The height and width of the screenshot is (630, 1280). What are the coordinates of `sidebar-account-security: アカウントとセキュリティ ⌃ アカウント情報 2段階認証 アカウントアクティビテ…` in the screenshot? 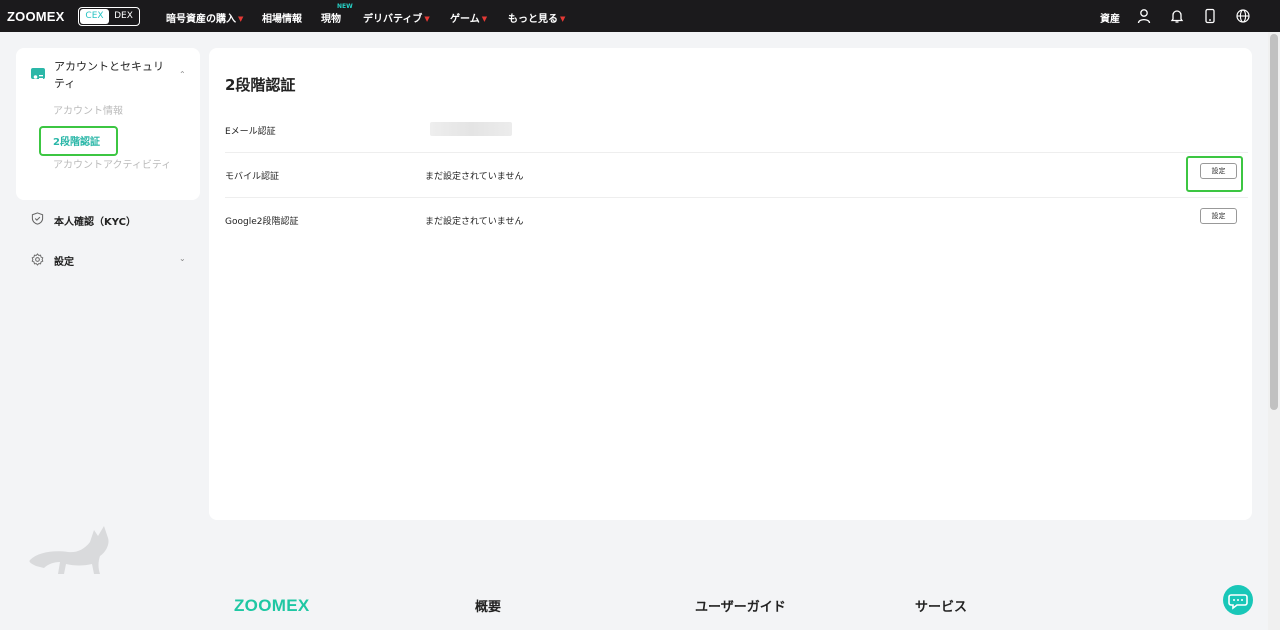 It's located at (108, 124).